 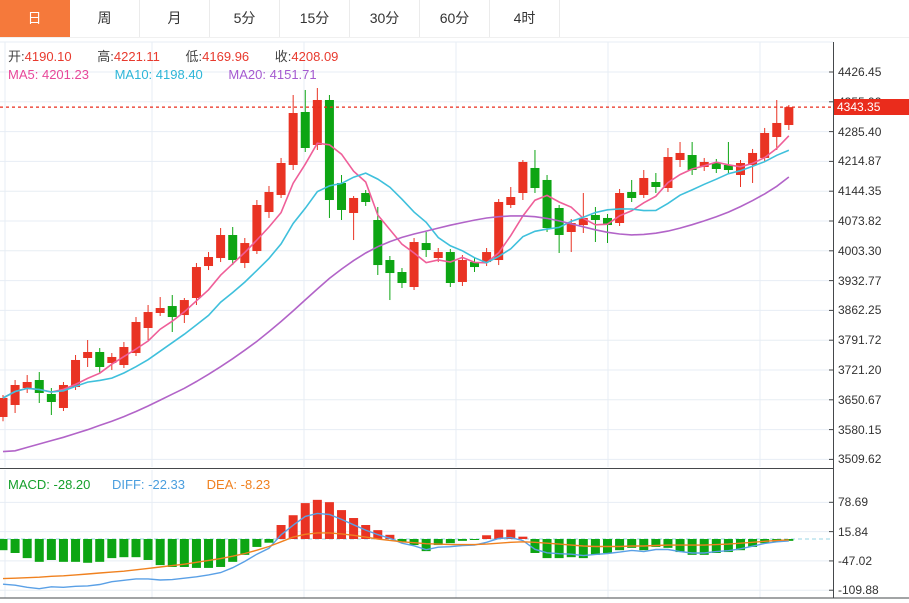 I want to click on close-label: 收:, so click(x=283, y=56).